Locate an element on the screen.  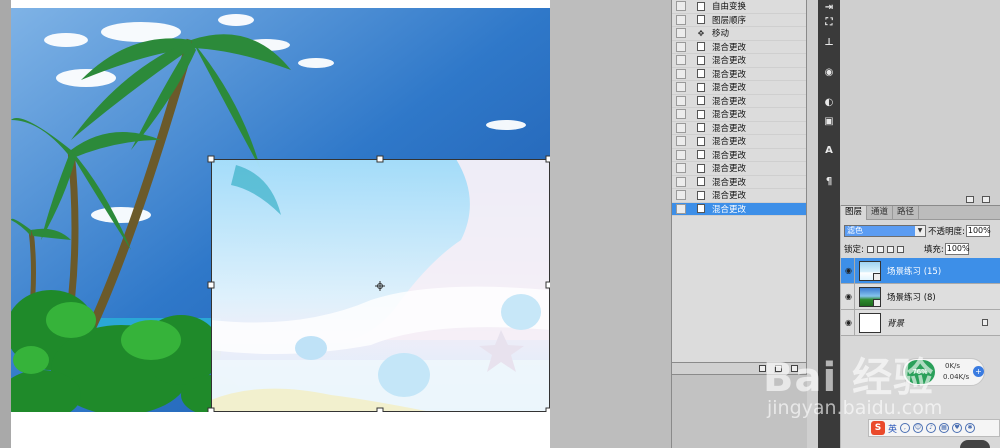
tool-presets-icon: ⊥ is located at coordinates (829, 42).